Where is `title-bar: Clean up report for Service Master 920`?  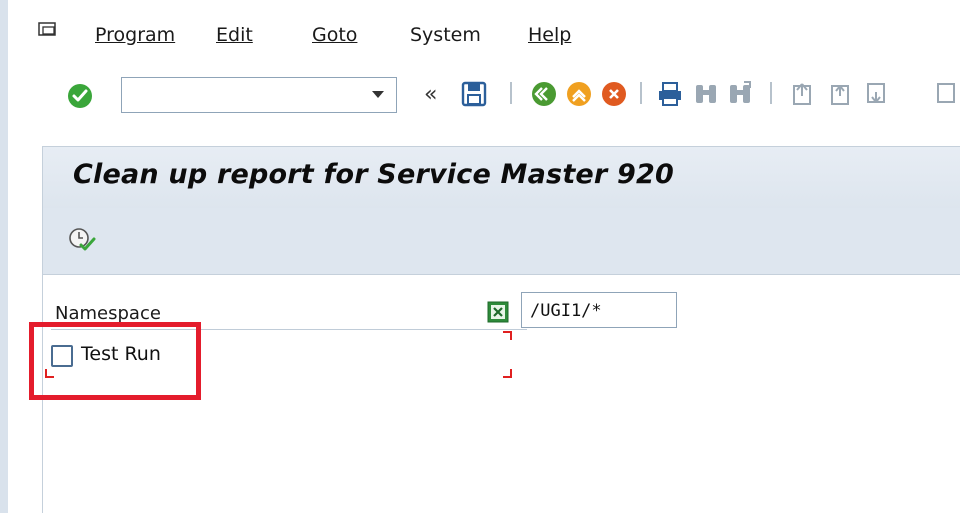 title-bar: Clean up report for Service Master 920 is located at coordinates (501, 177).